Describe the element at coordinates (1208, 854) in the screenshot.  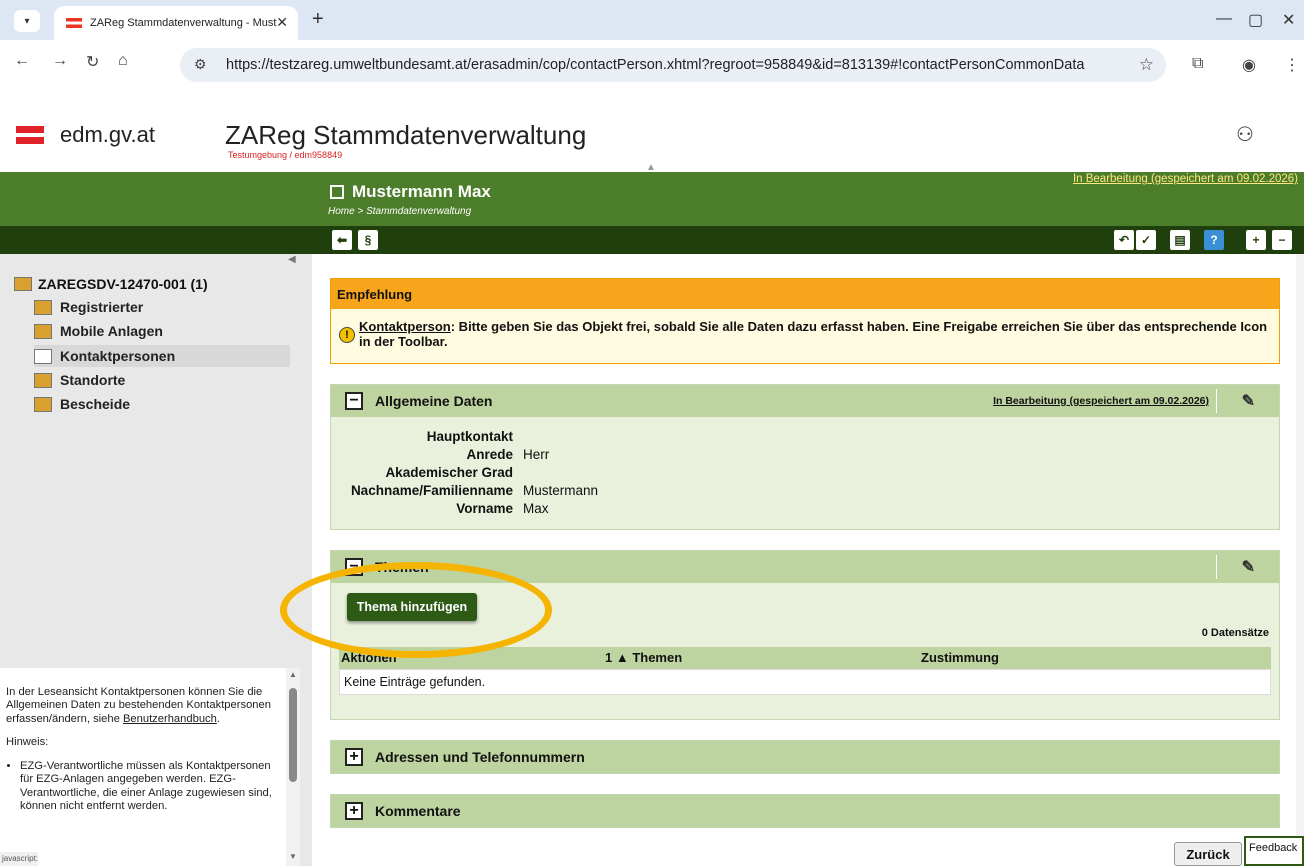
I see `back-button: Zurück` at that location.